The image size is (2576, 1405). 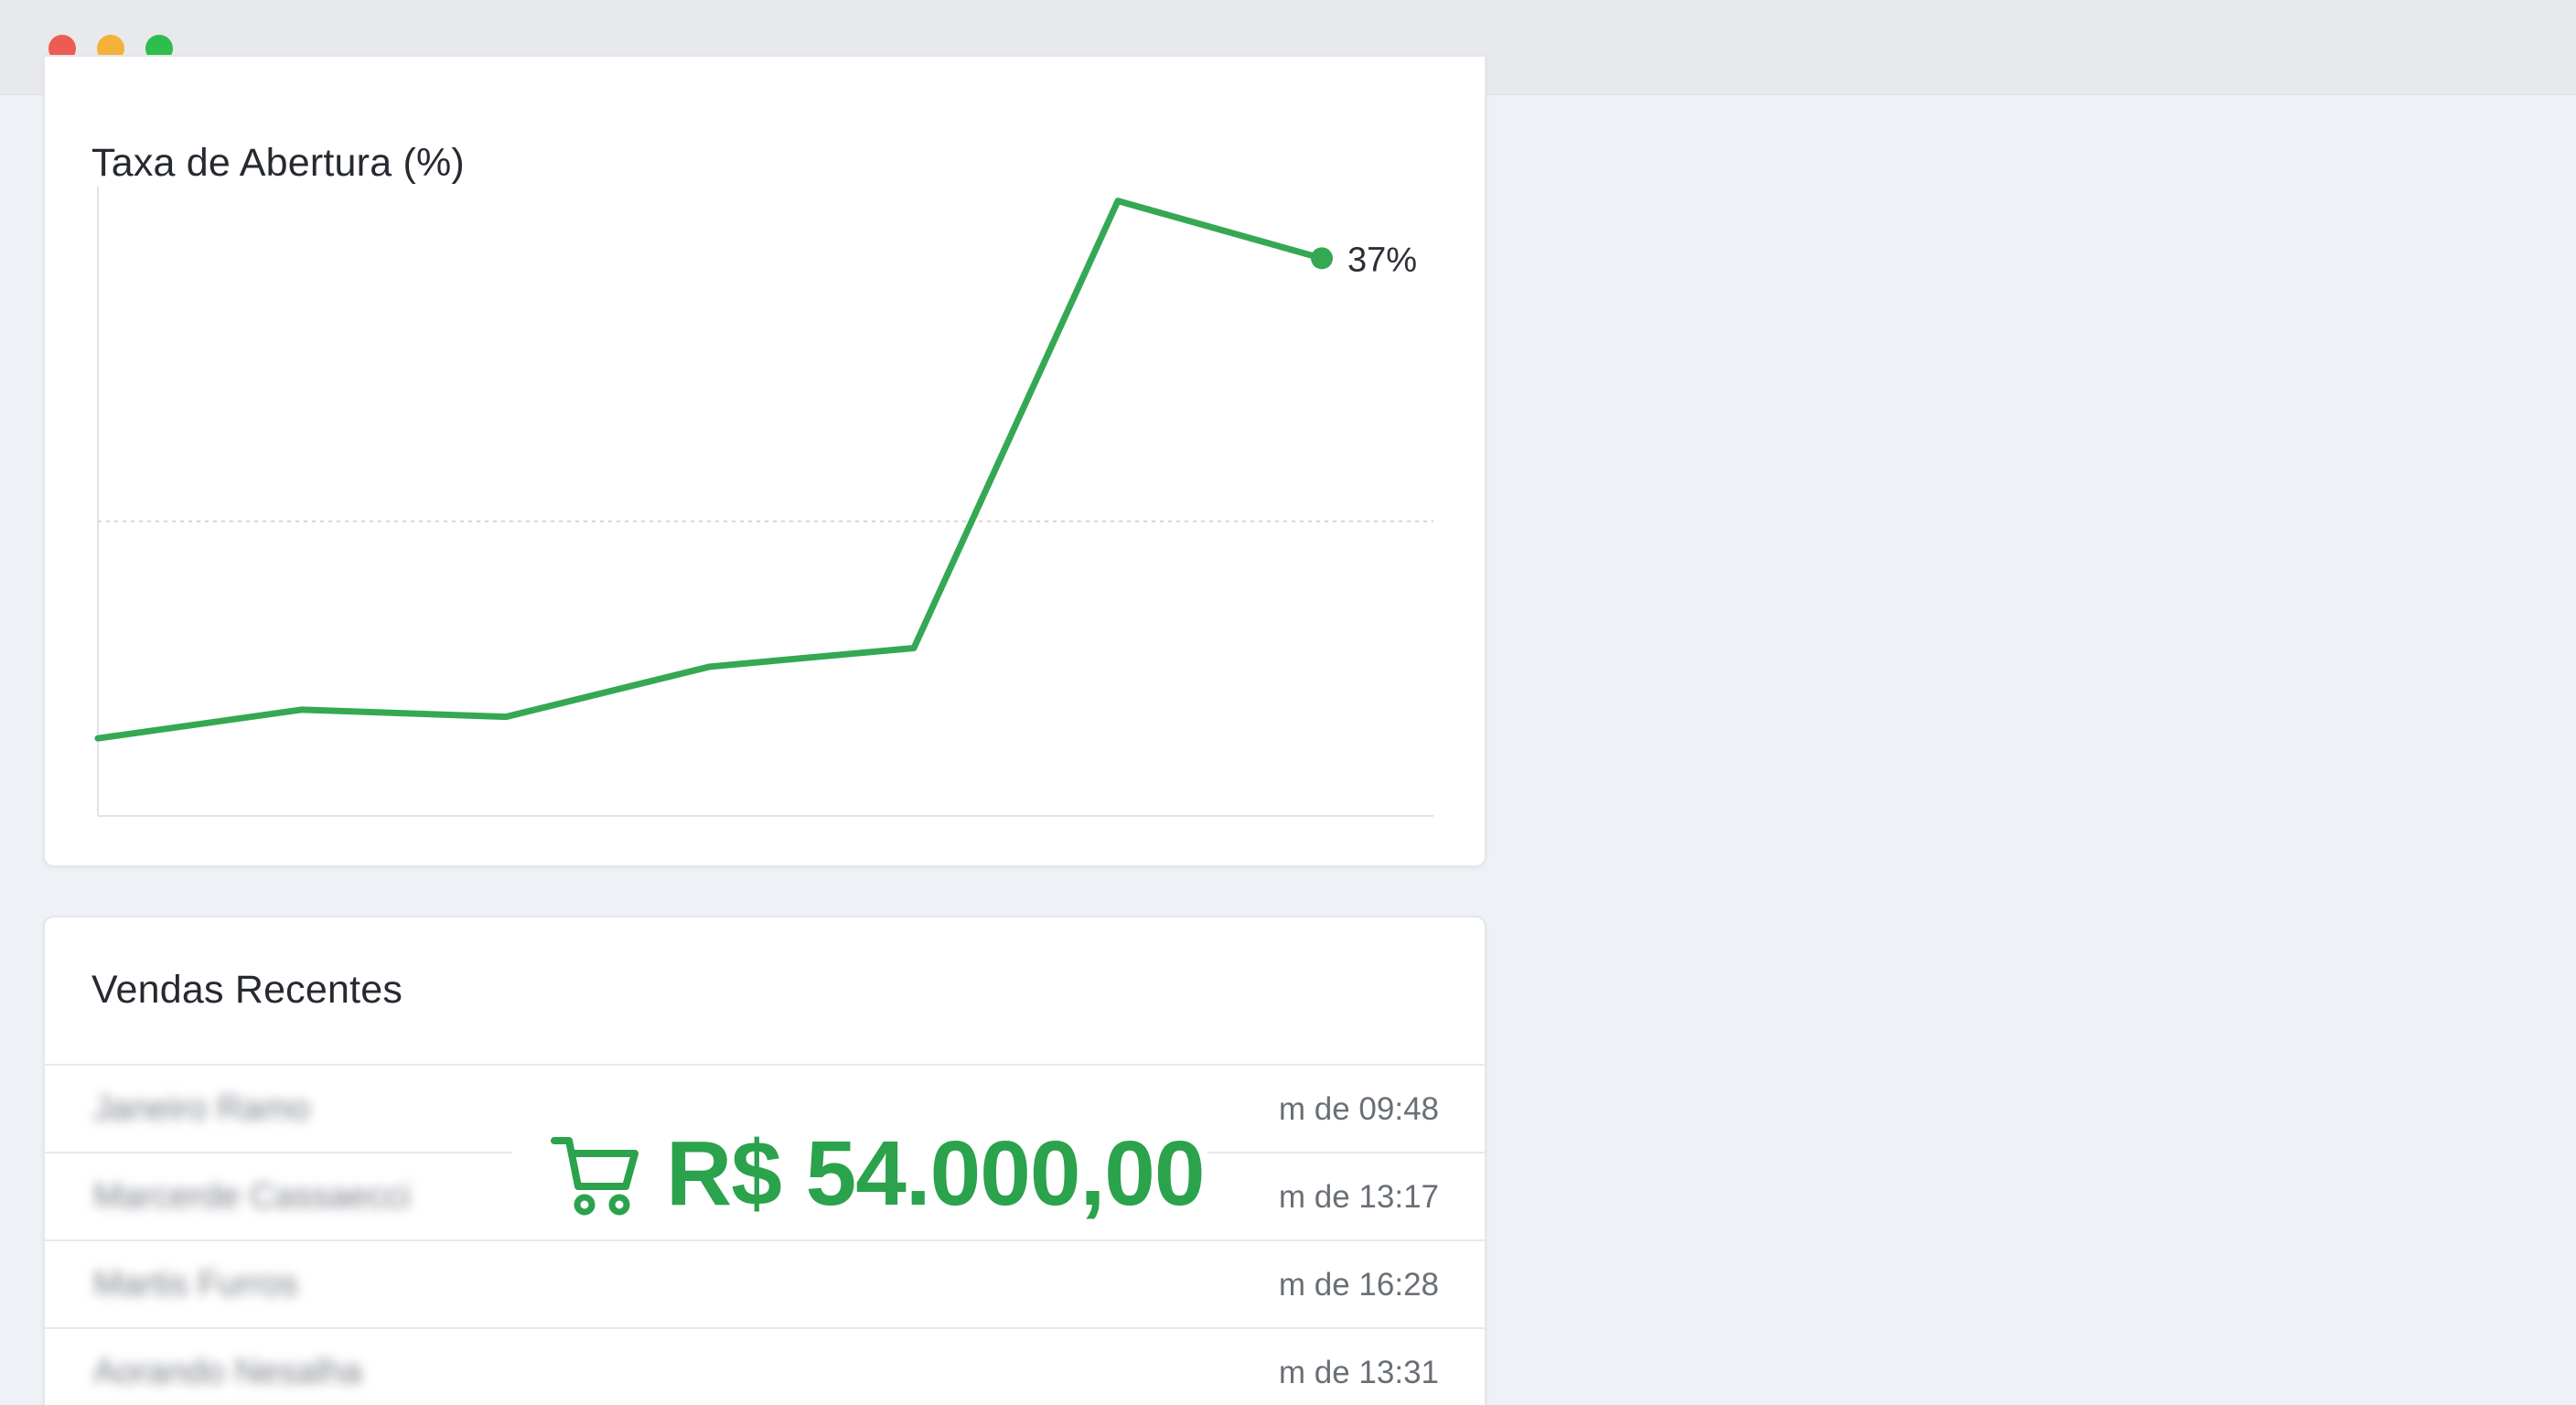 What do you see at coordinates (595, 1176) in the screenshot?
I see `shopping-cart-icon` at bounding box center [595, 1176].